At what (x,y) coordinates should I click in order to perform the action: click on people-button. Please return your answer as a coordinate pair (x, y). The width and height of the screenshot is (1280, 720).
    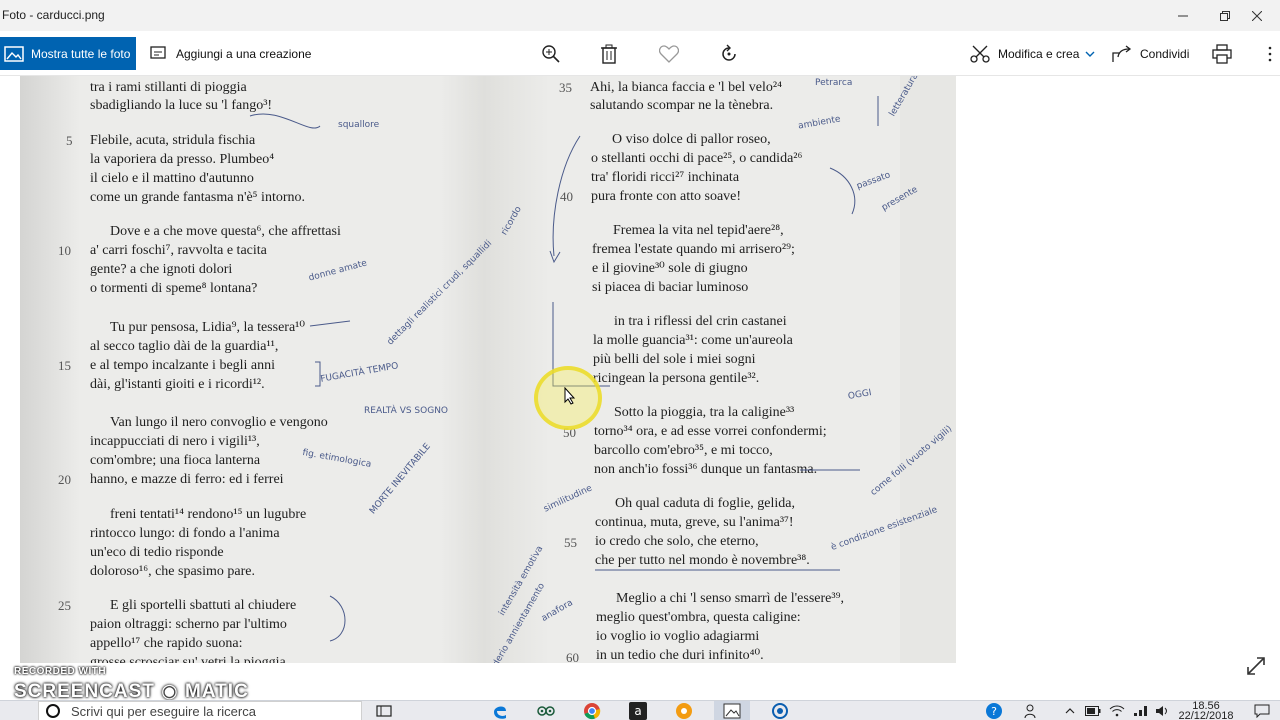
    Looking at the image, I should click on (1032, 710).